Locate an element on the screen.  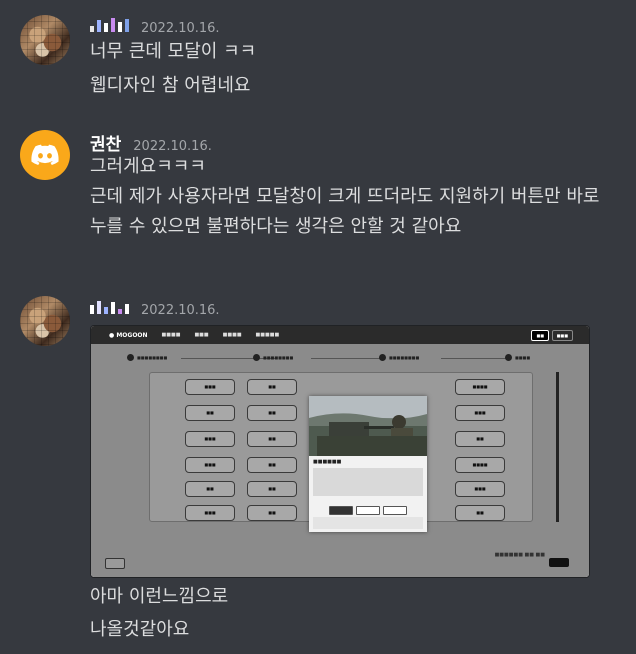
discord-logo-icon is located at coordinates (45, 155).